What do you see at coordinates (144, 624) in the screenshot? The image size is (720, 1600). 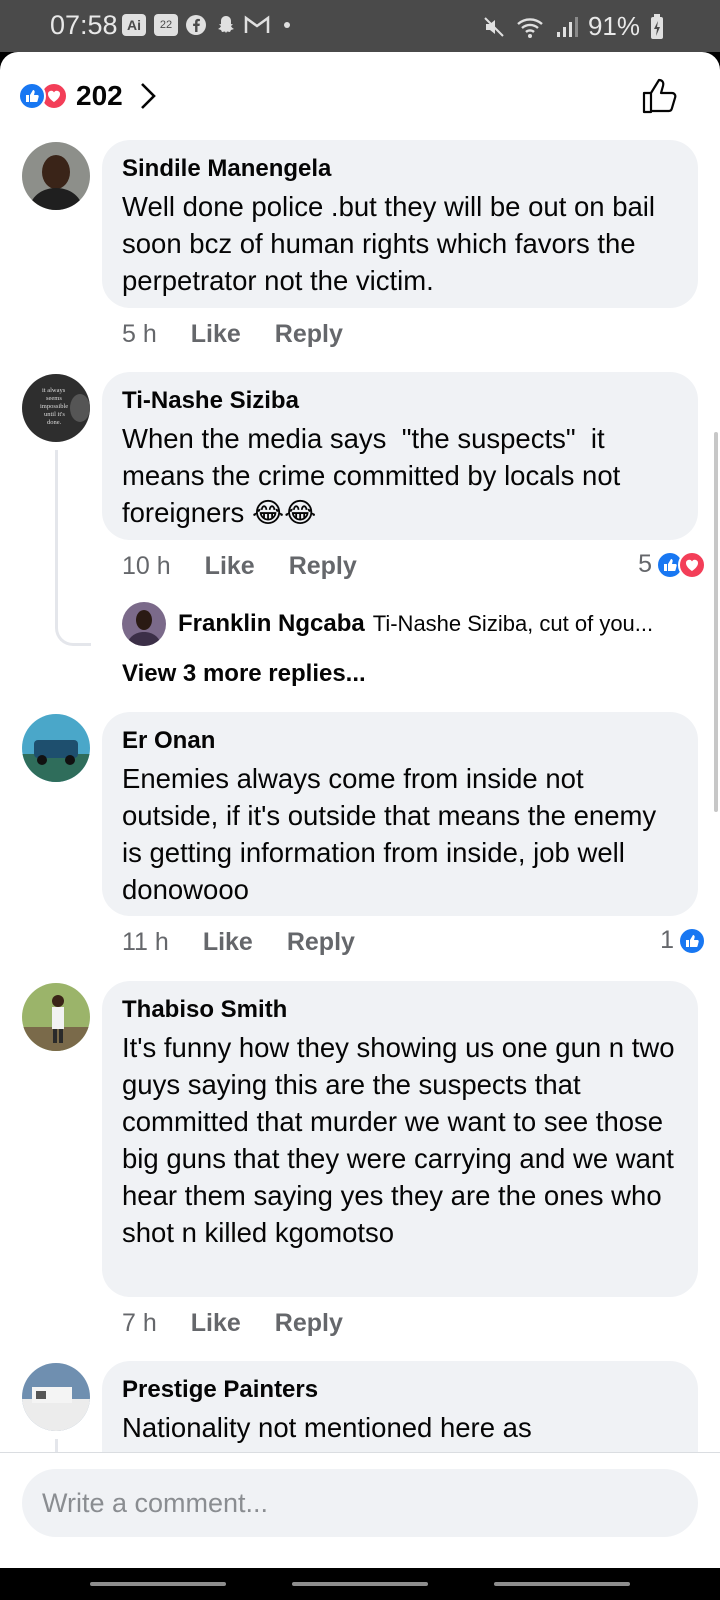 I see `reply-avatar` at bounding box center [144, 624].